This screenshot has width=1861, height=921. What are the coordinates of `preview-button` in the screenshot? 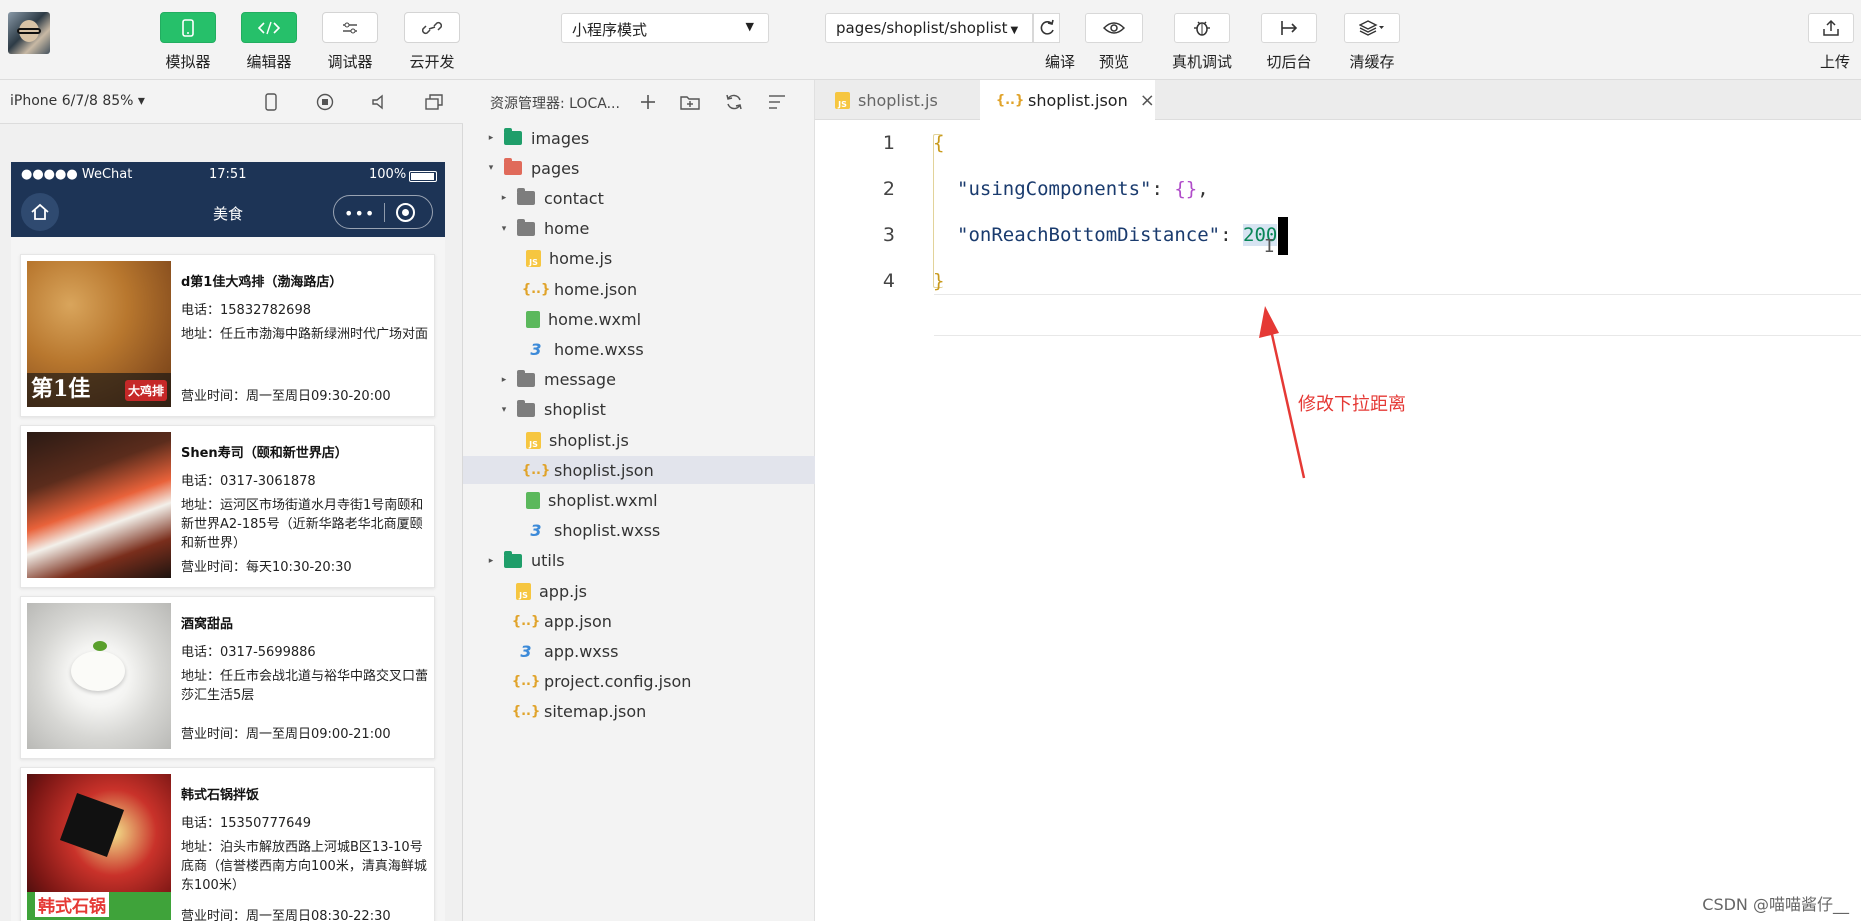 It's located at (1114, 28).